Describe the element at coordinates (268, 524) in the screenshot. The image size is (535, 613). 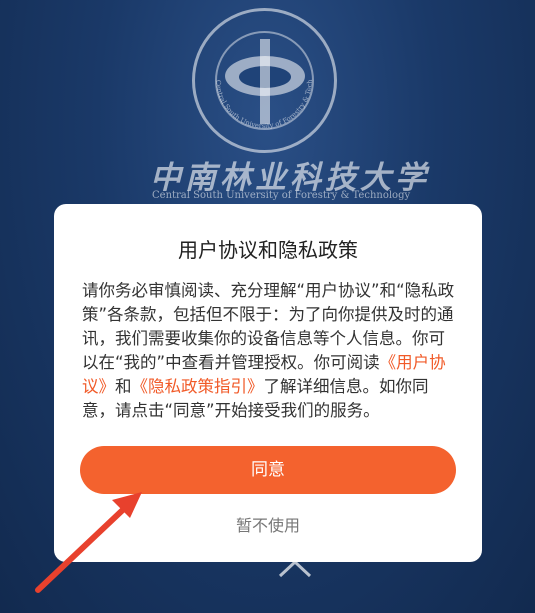
I see `decline-button: 暂不使用` at that location.